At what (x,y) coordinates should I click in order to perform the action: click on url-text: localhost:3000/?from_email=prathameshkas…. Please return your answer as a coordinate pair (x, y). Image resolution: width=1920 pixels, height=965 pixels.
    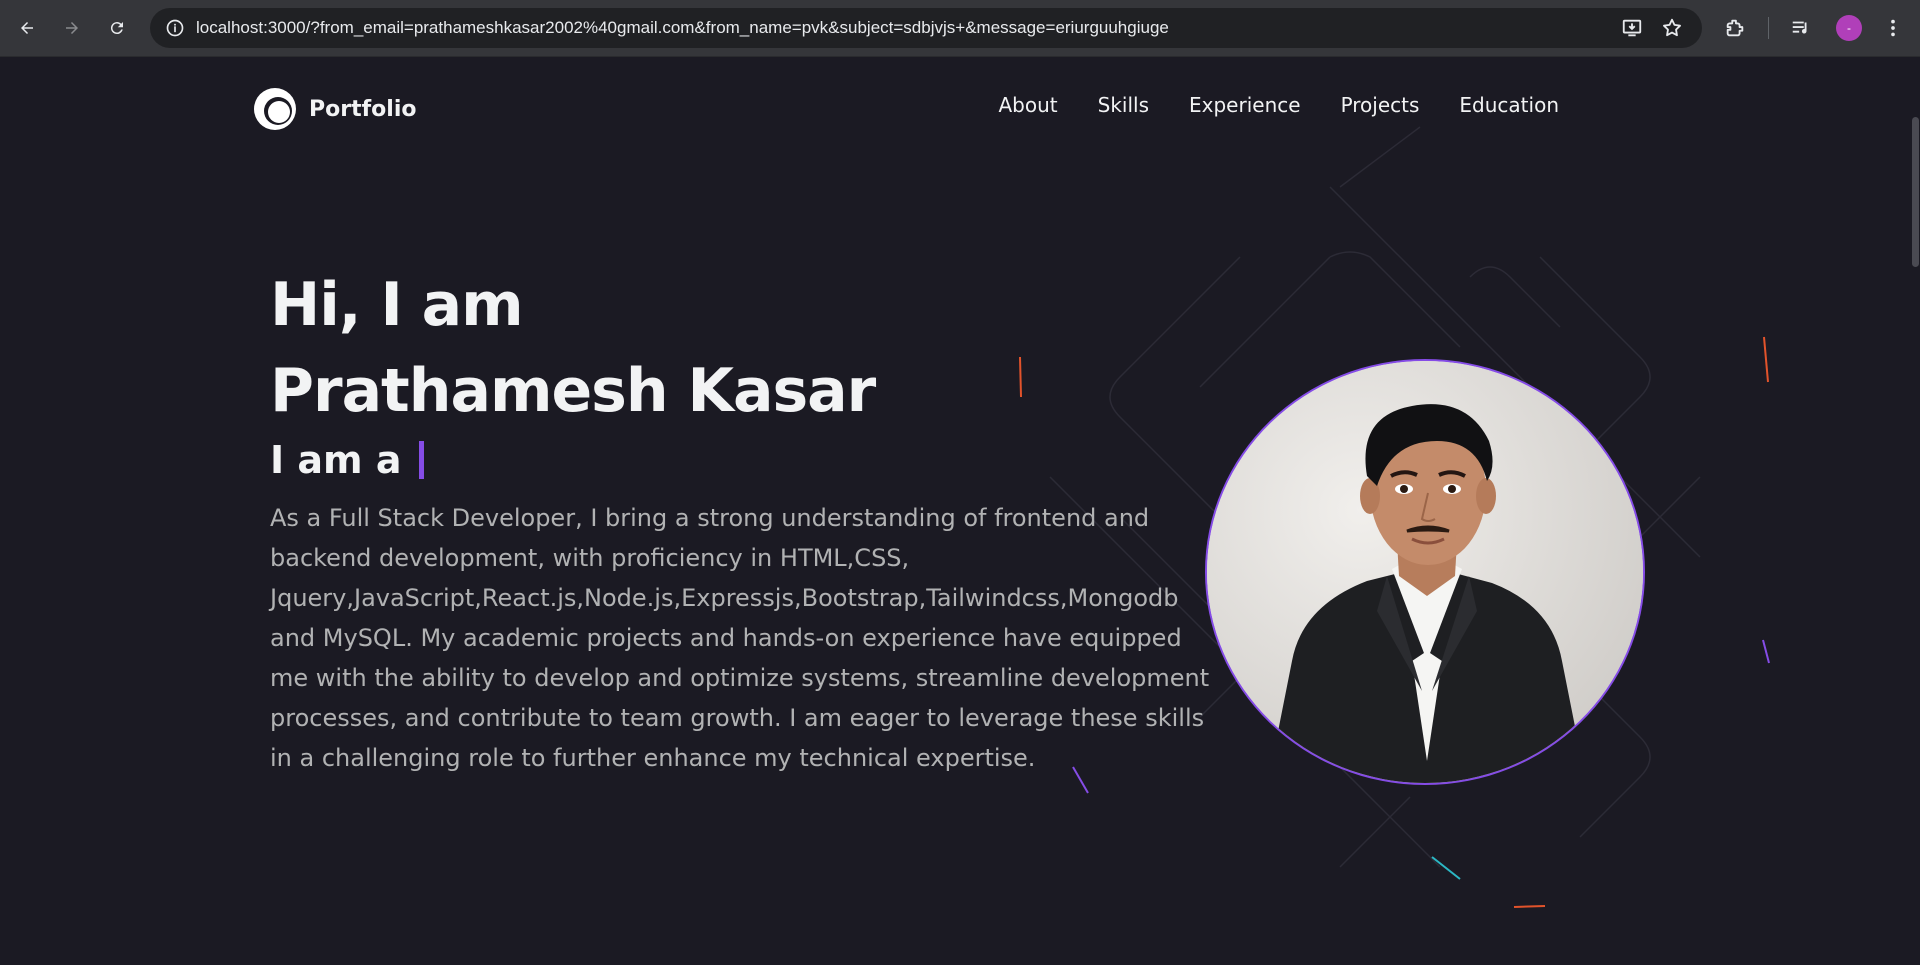
    Looking at the image, I should click on (682, 28).